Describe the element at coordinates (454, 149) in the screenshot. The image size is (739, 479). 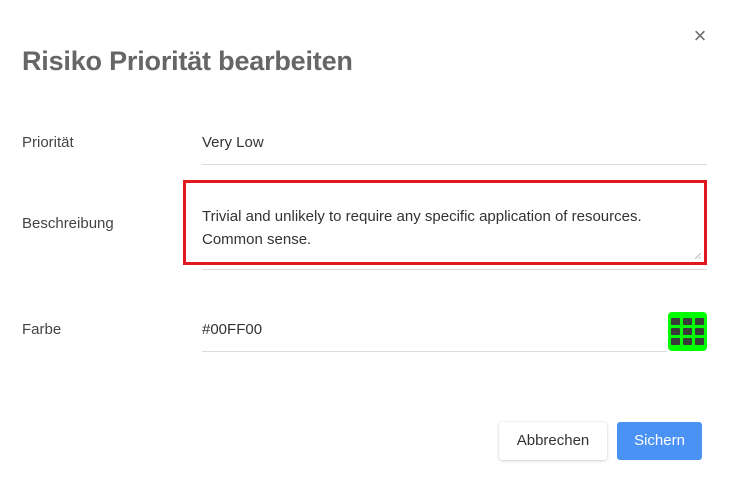
I see `priority-field: Very Low` at that location.